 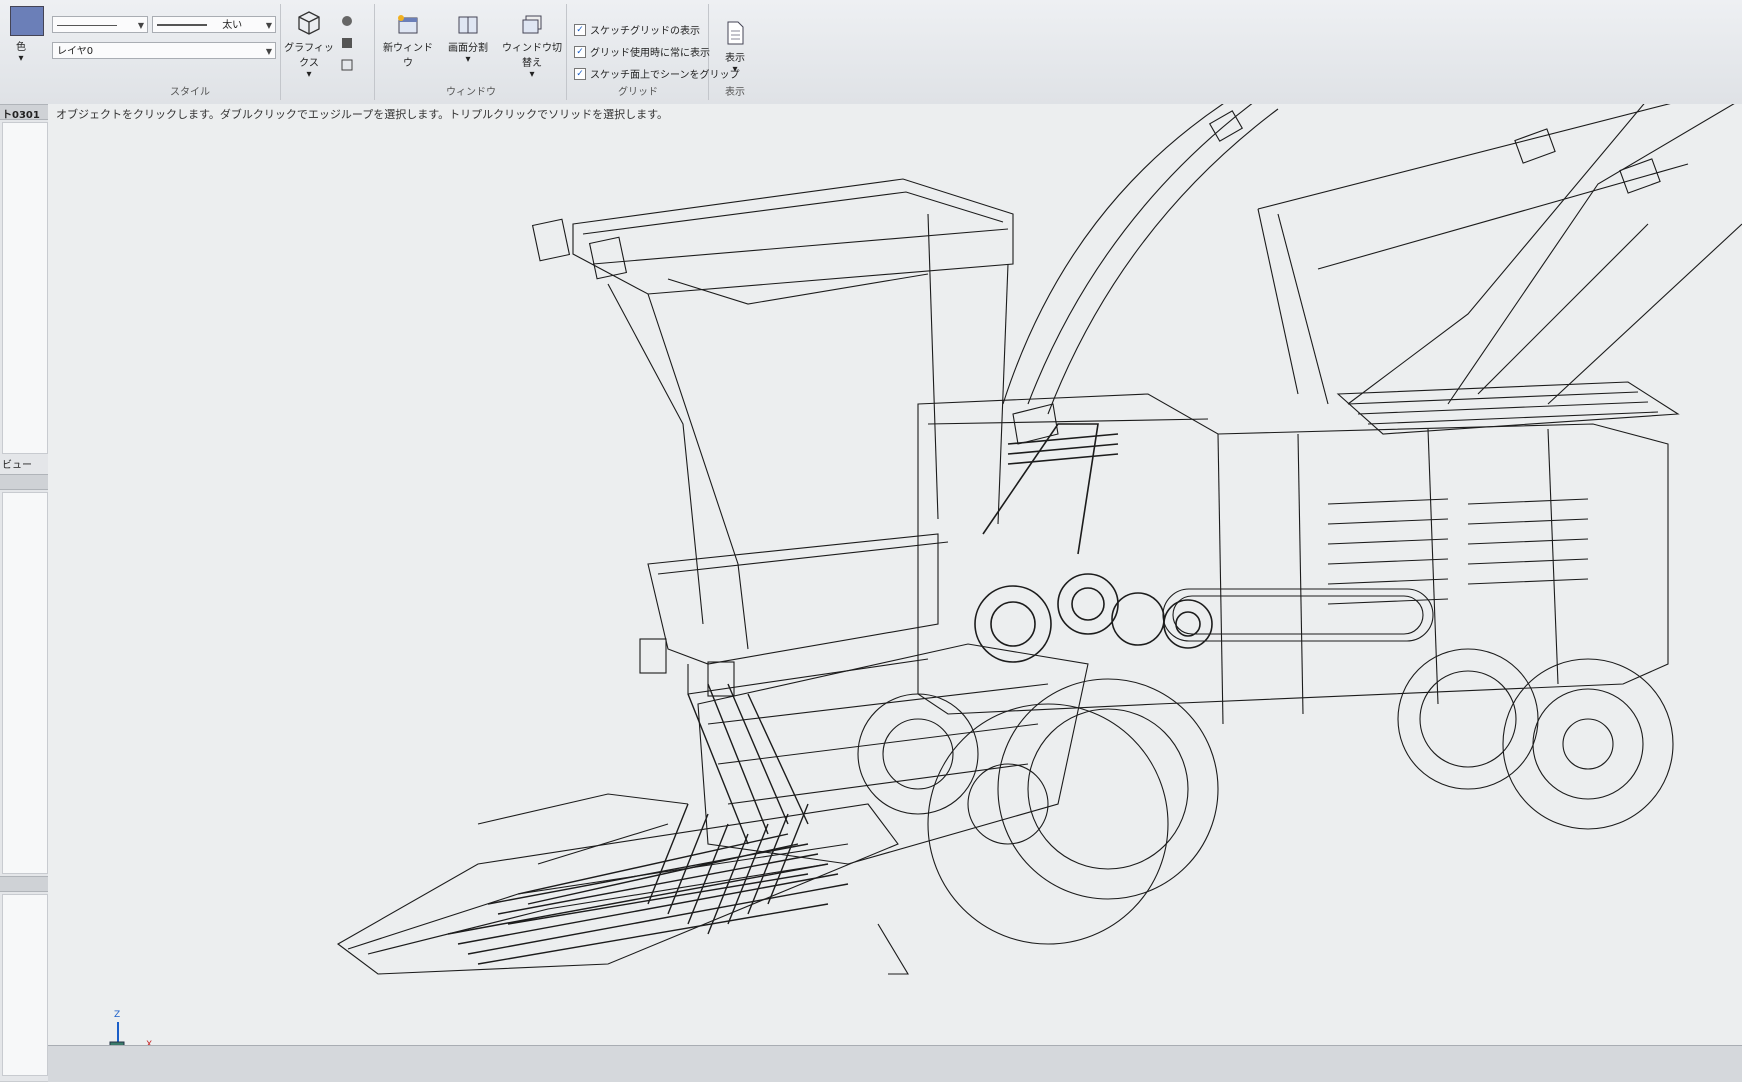 What do you see at coordinates (117, 1015) in the screenshot?
I see `axis-z-label: Z` at bounding box center [117, 1015].